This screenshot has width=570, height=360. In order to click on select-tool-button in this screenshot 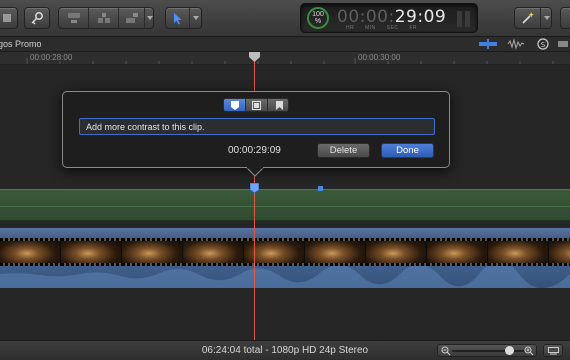, I will do `click(183, 18)`.